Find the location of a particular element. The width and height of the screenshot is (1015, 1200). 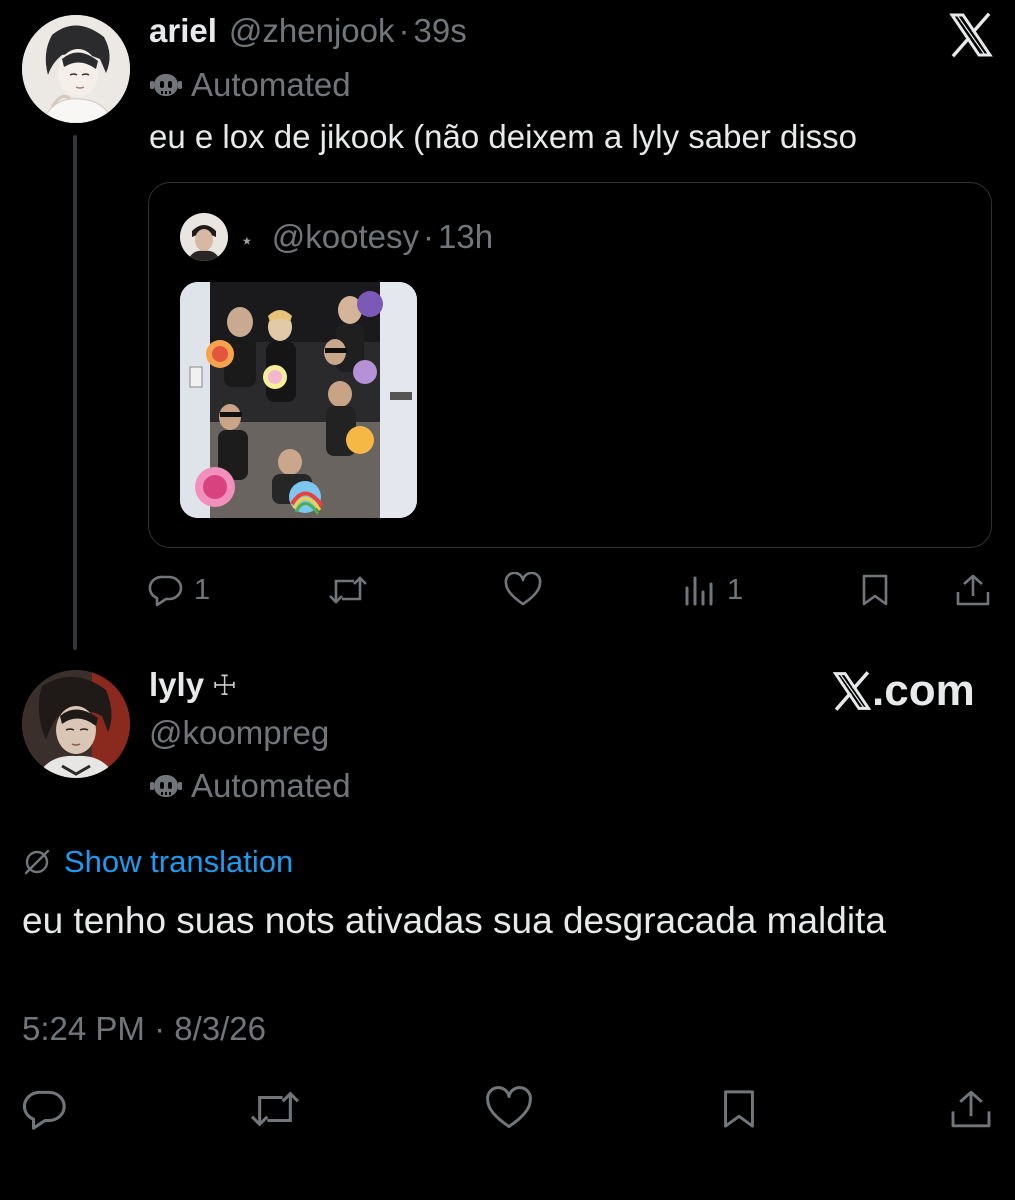

tweet2-bookmark-button is located at coordinates (739, 1109).